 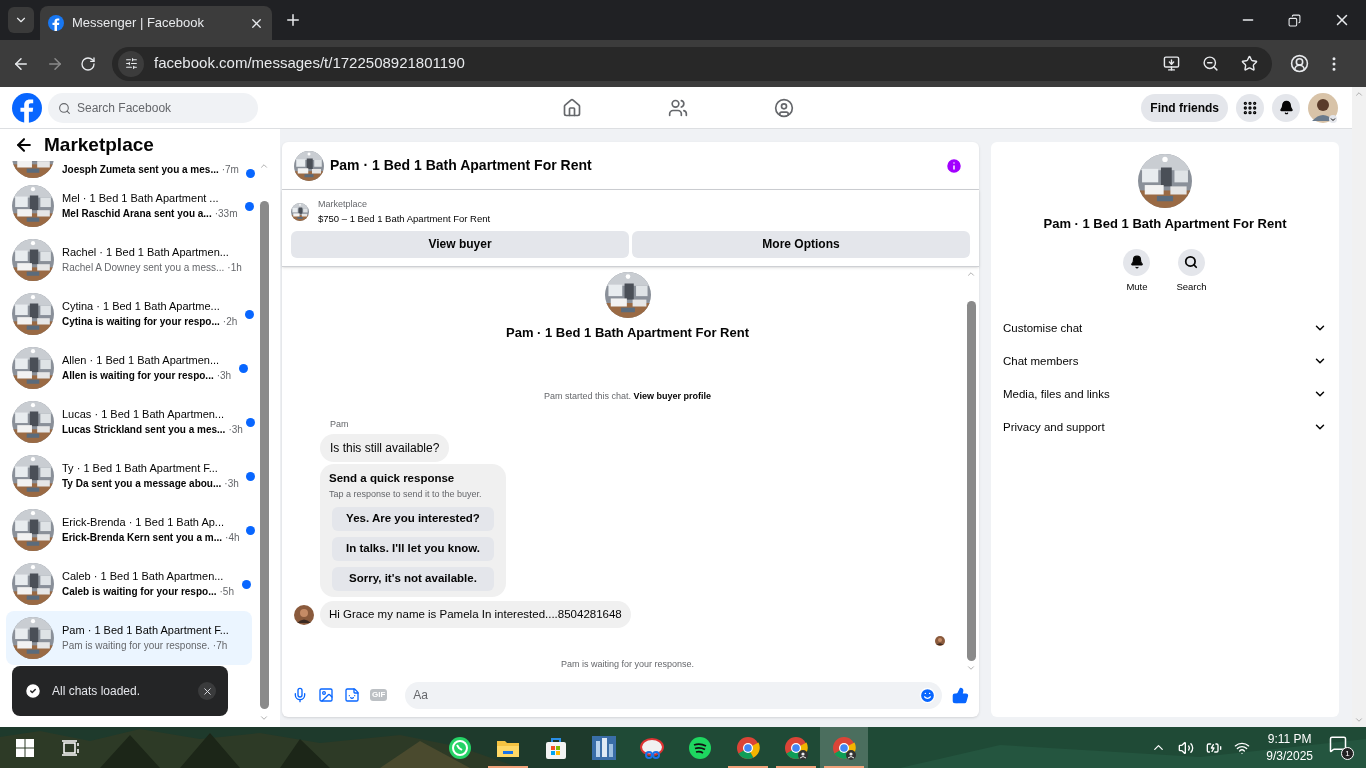 I want to click on zoom-icon, so click(x=1210, y=63).